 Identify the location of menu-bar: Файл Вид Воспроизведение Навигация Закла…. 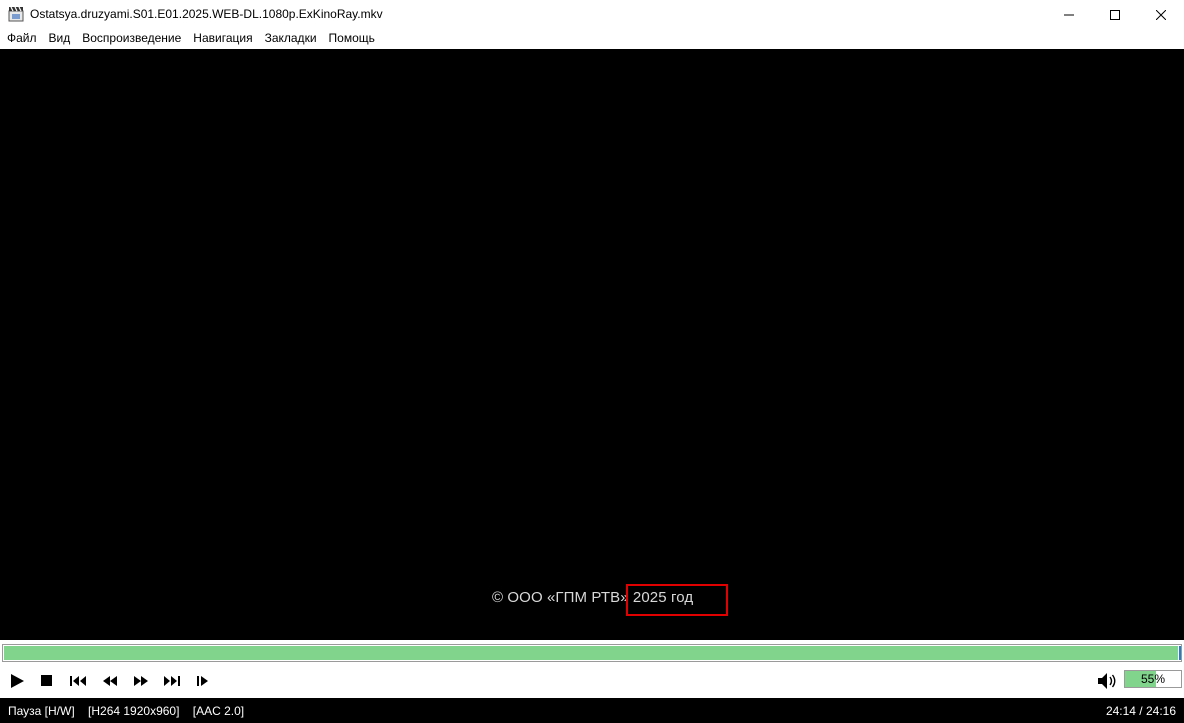
(592, 38).